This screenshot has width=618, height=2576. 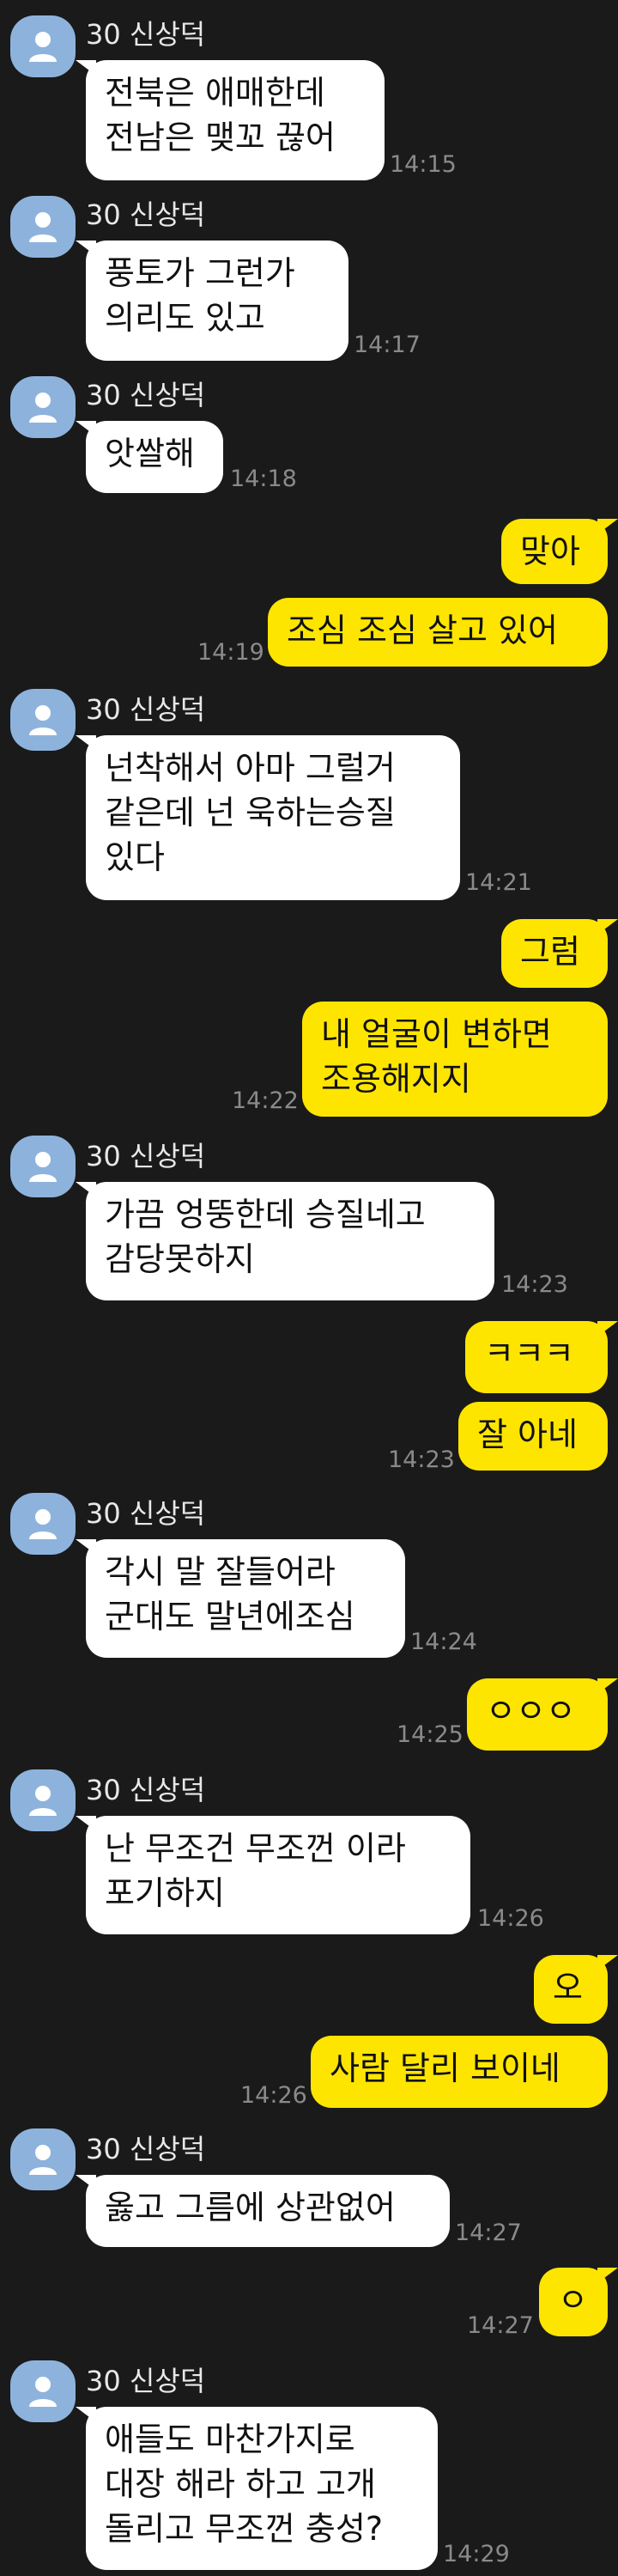 I want to click on message-bubble-received: 각시 말 잘들어라 군대도 말년에조심, so click(x=240, y=1598).